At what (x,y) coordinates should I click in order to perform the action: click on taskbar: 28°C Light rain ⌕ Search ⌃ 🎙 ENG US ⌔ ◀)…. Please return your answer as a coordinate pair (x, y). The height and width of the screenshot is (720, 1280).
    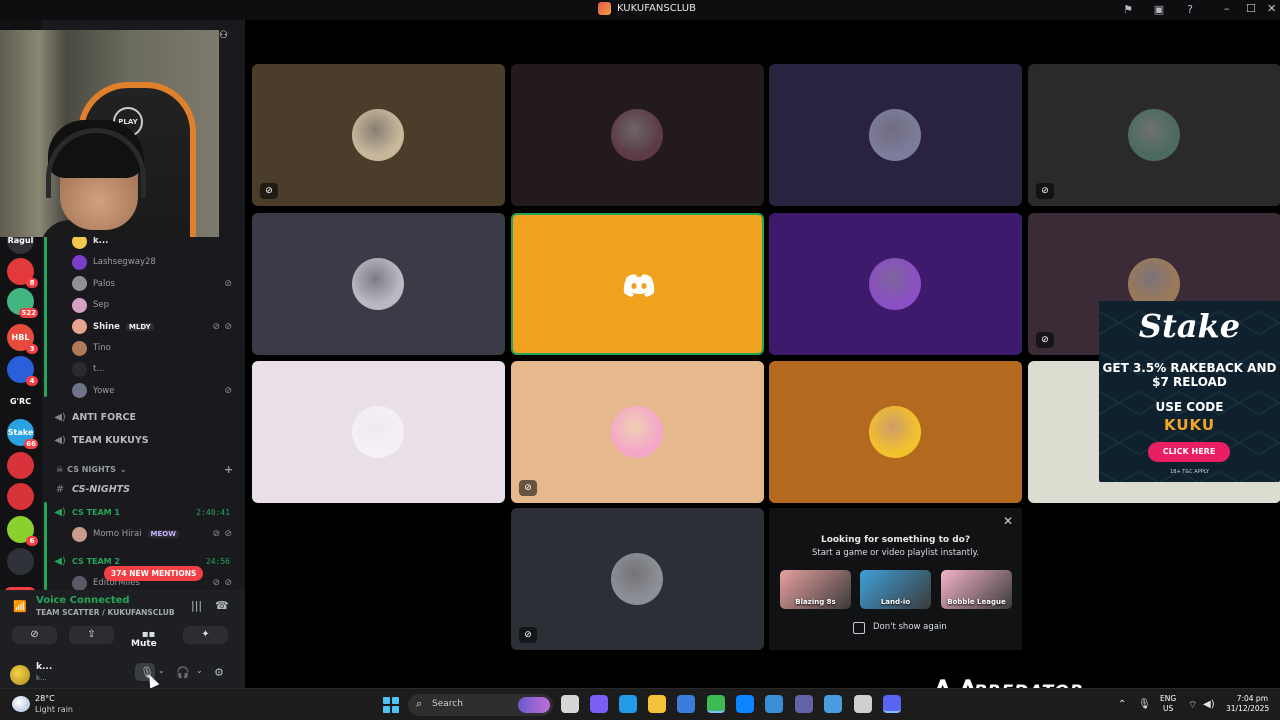
    Looking at the image, I should click on (640, 704).